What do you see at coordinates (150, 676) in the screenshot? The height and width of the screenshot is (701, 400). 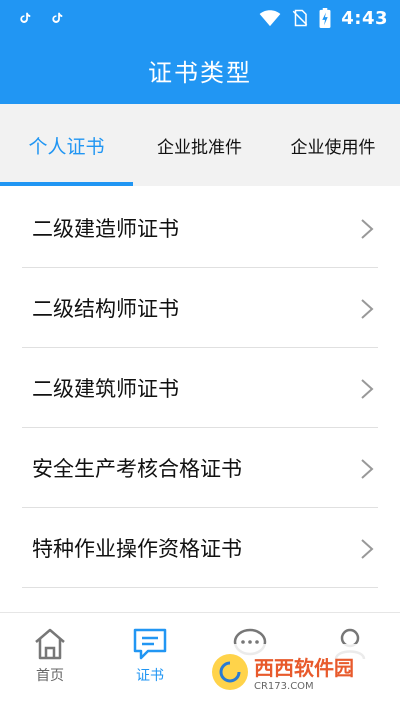 I see `nav-label: 证书` at bounding box center [150, 676].